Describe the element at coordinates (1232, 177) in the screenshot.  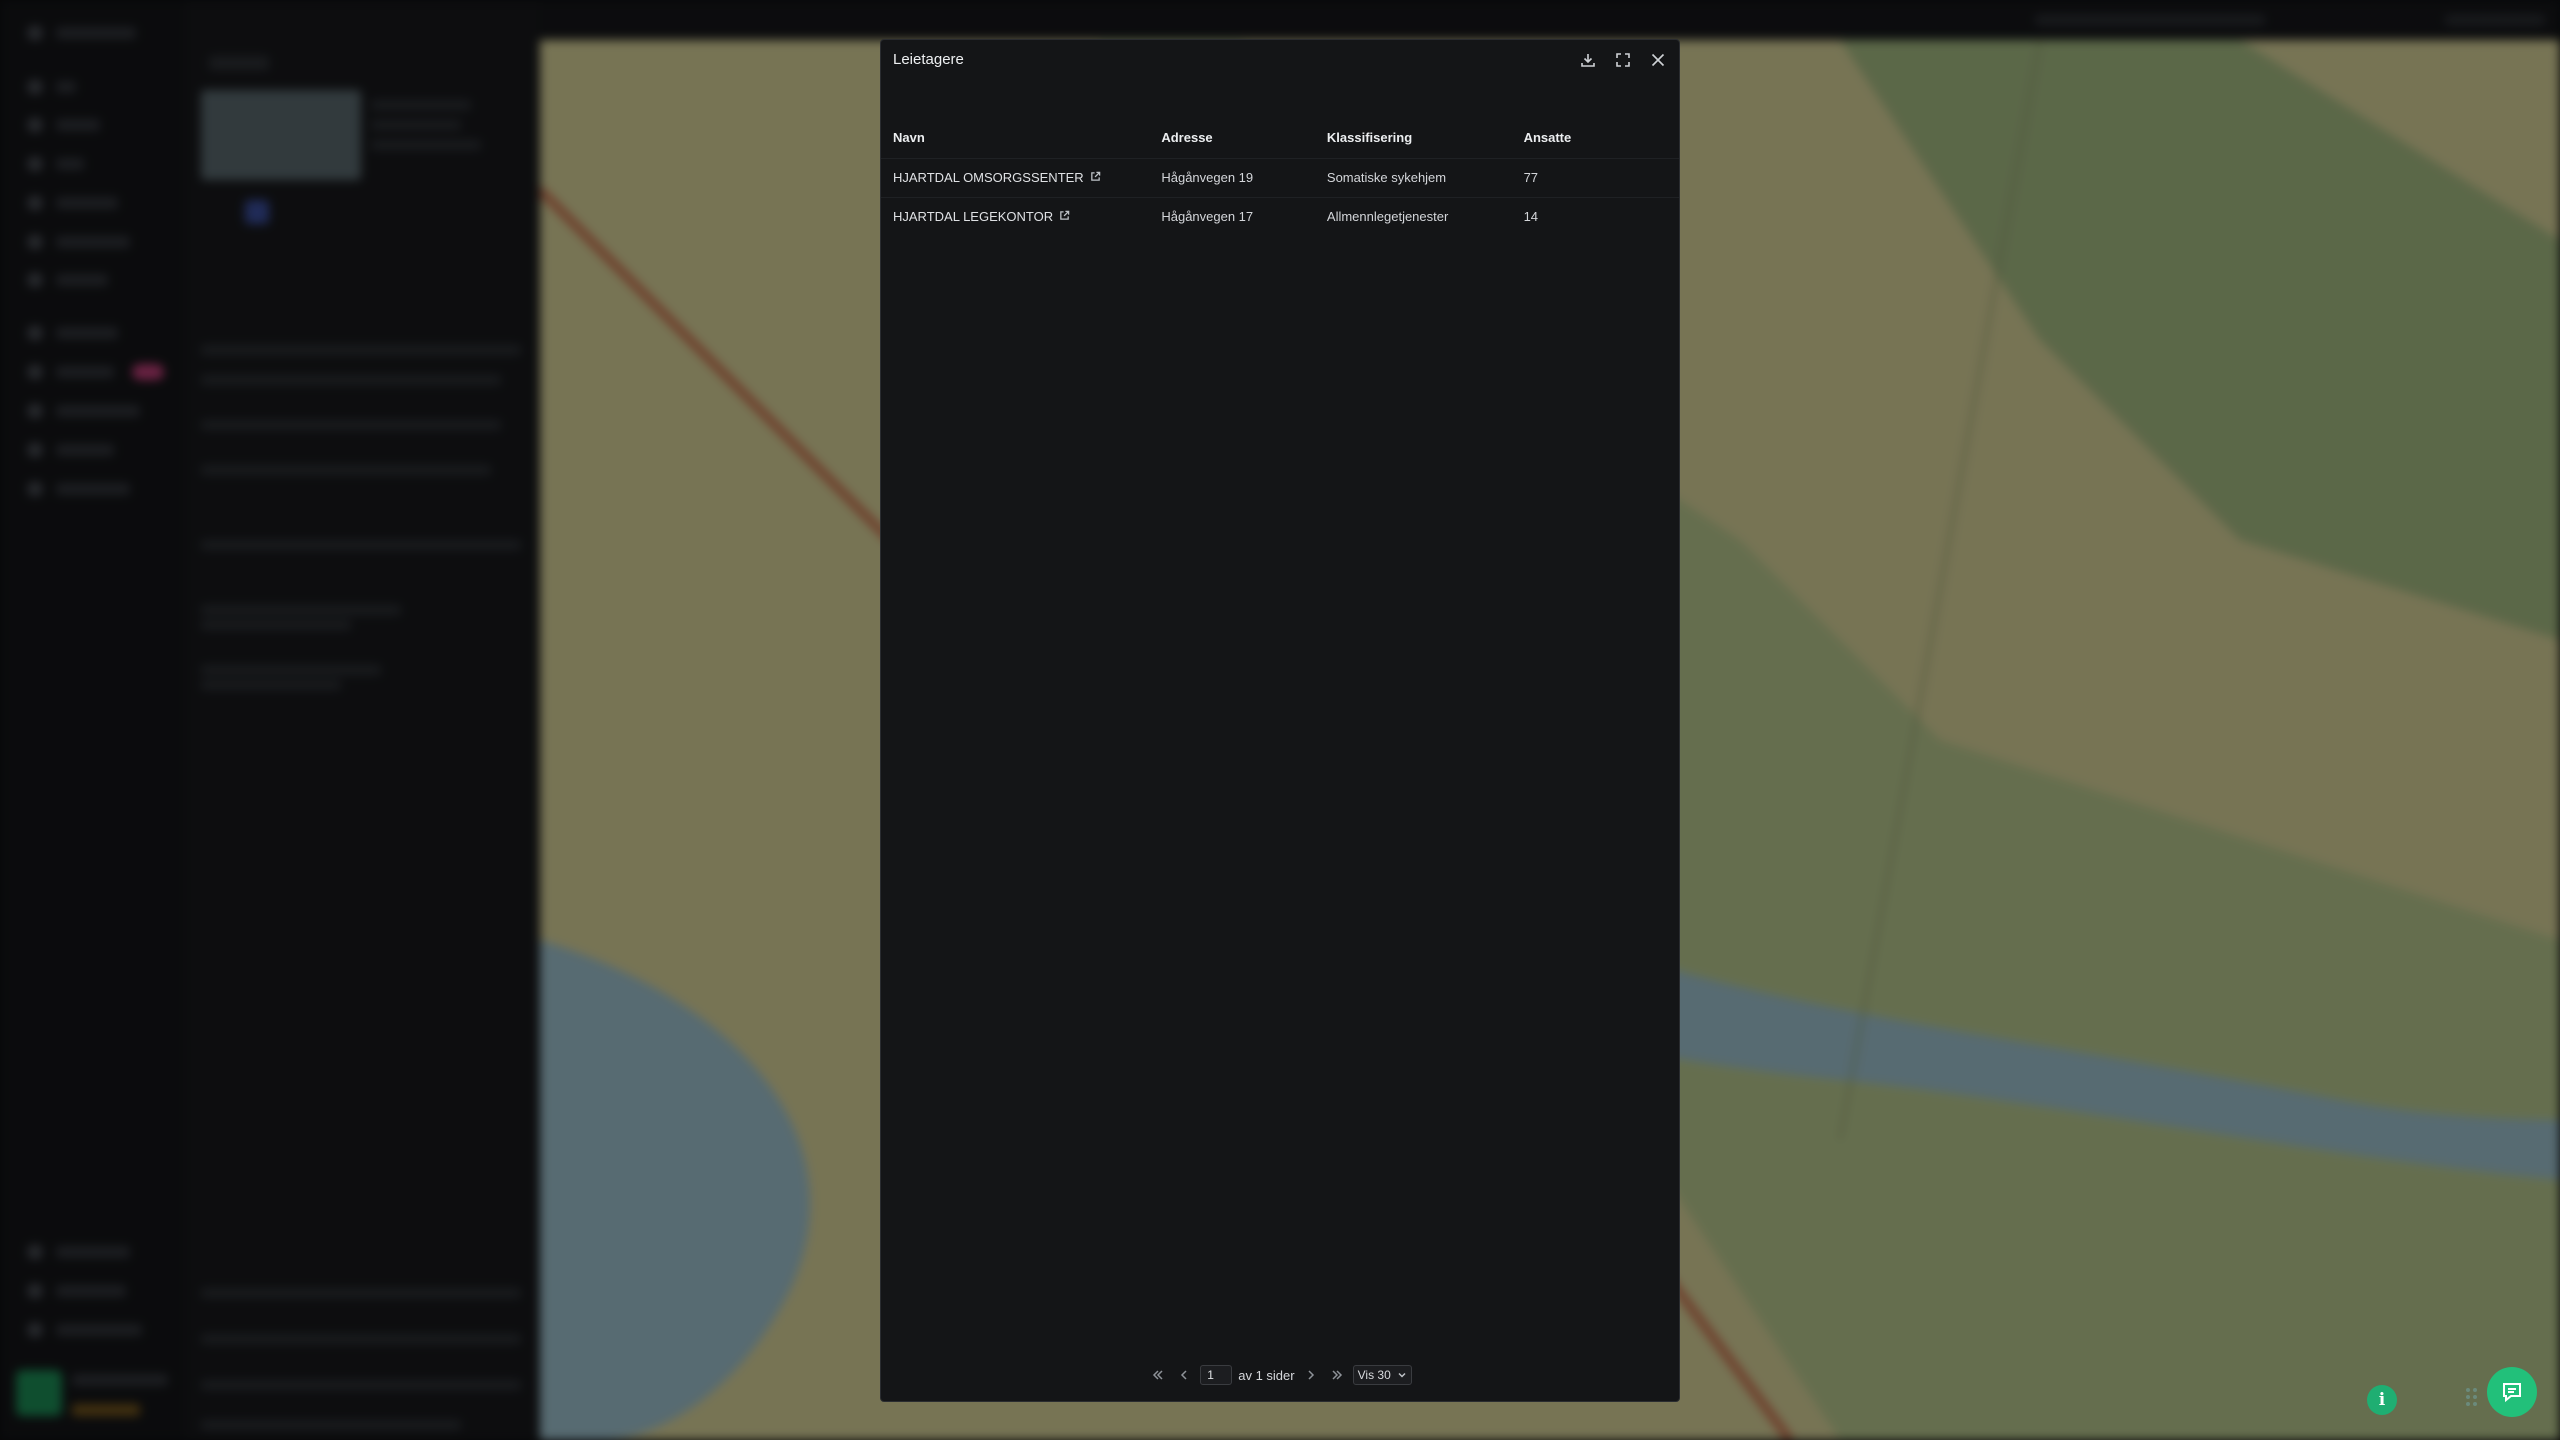
I see `cell-adresse: Hågånvegen 19` at that location.